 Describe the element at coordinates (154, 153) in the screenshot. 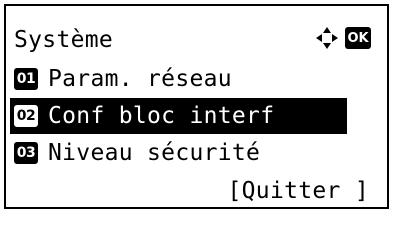

I see `menu-item-label: Niveau sécurité` at that location.